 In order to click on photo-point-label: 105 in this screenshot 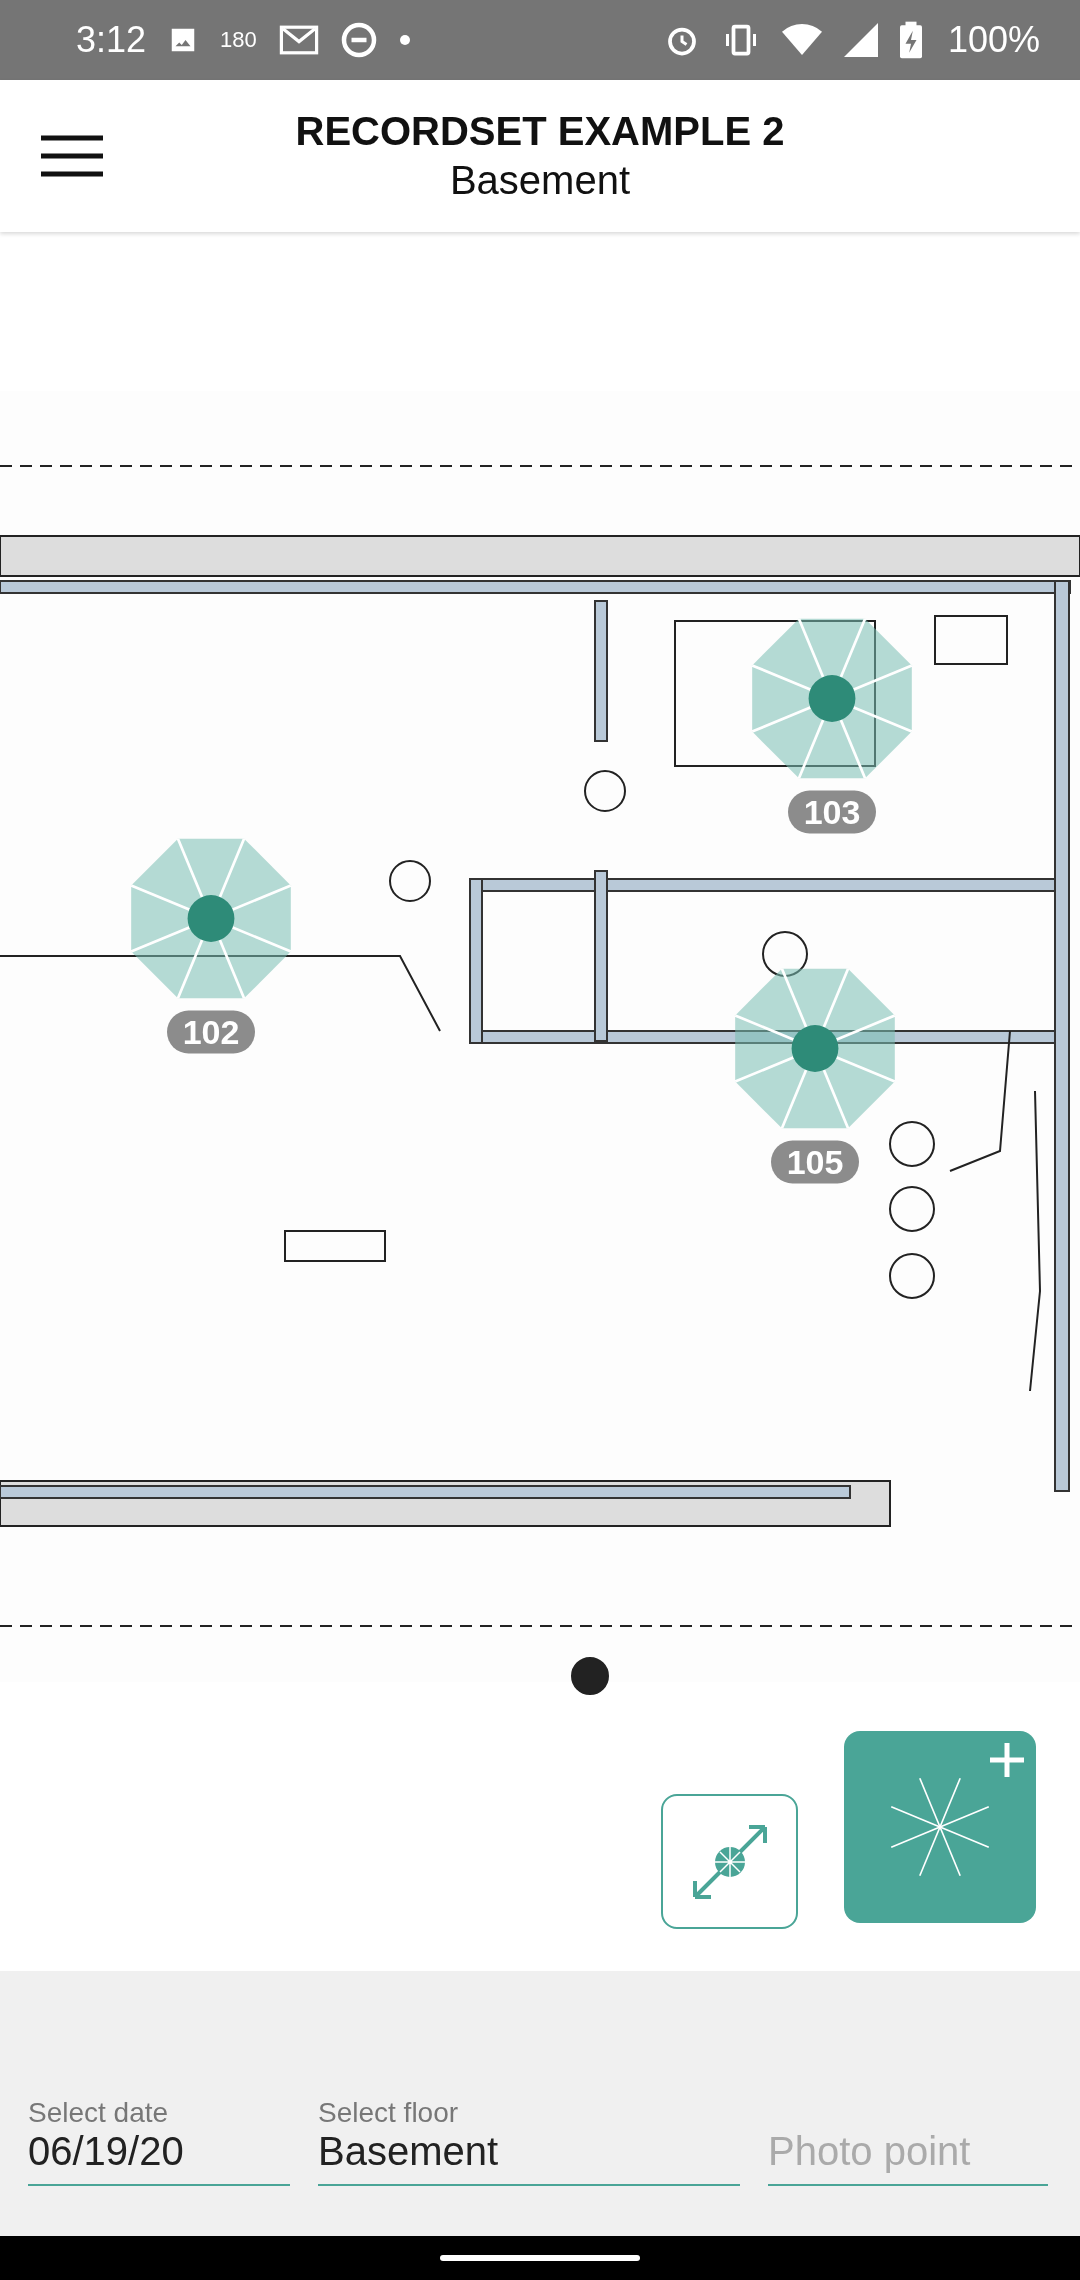, I will do `click(815, 1162)`.